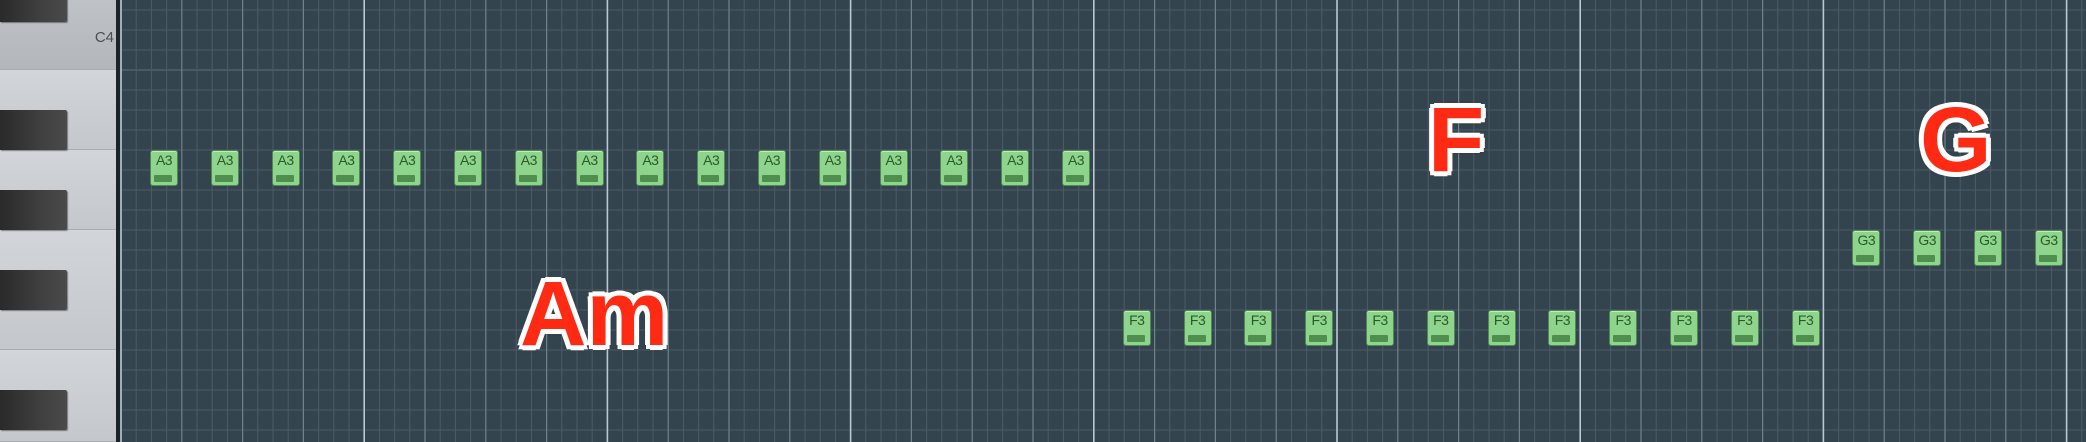  I want to click on key-label-c4: C4, so click(104, 37).